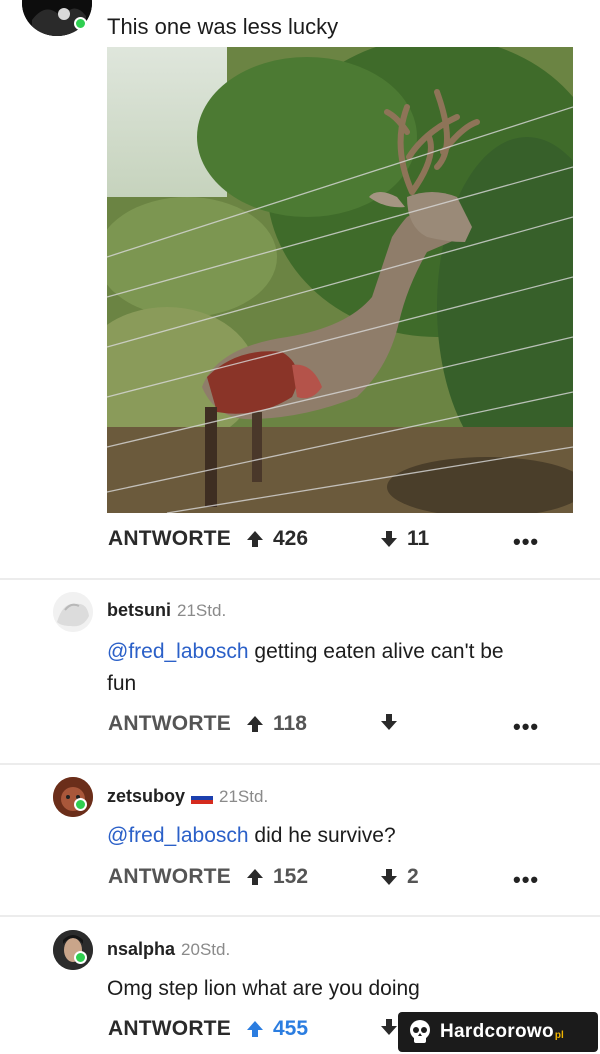  I want to click on comment-text-line2: fun, so click(122, 683).